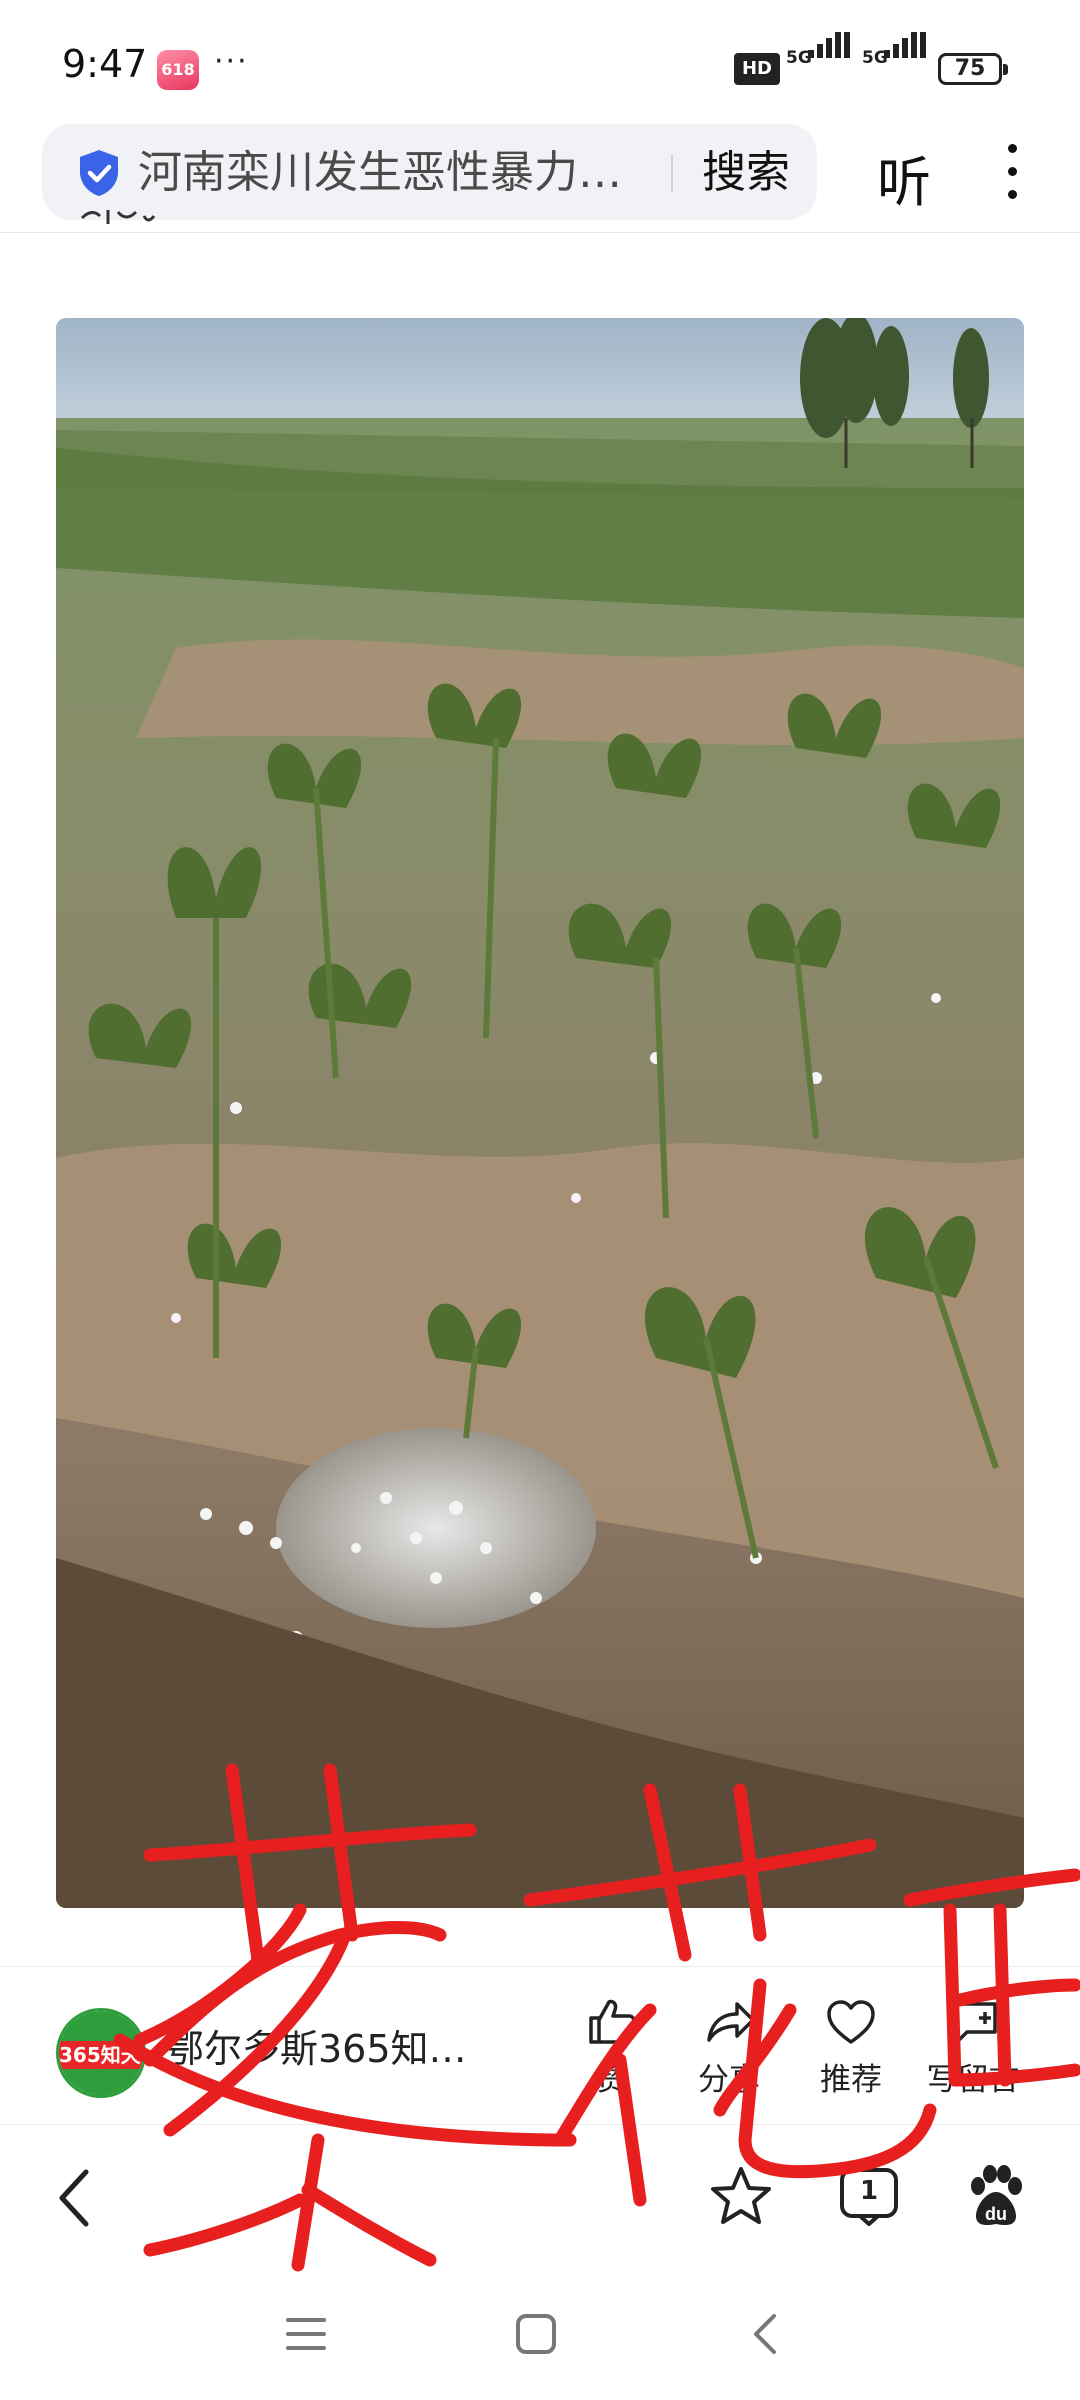  What do you see at coordinates (973, 2049) in the screenshot?
I see `comment-button: 写留言` at bounding box center [973, 2049].